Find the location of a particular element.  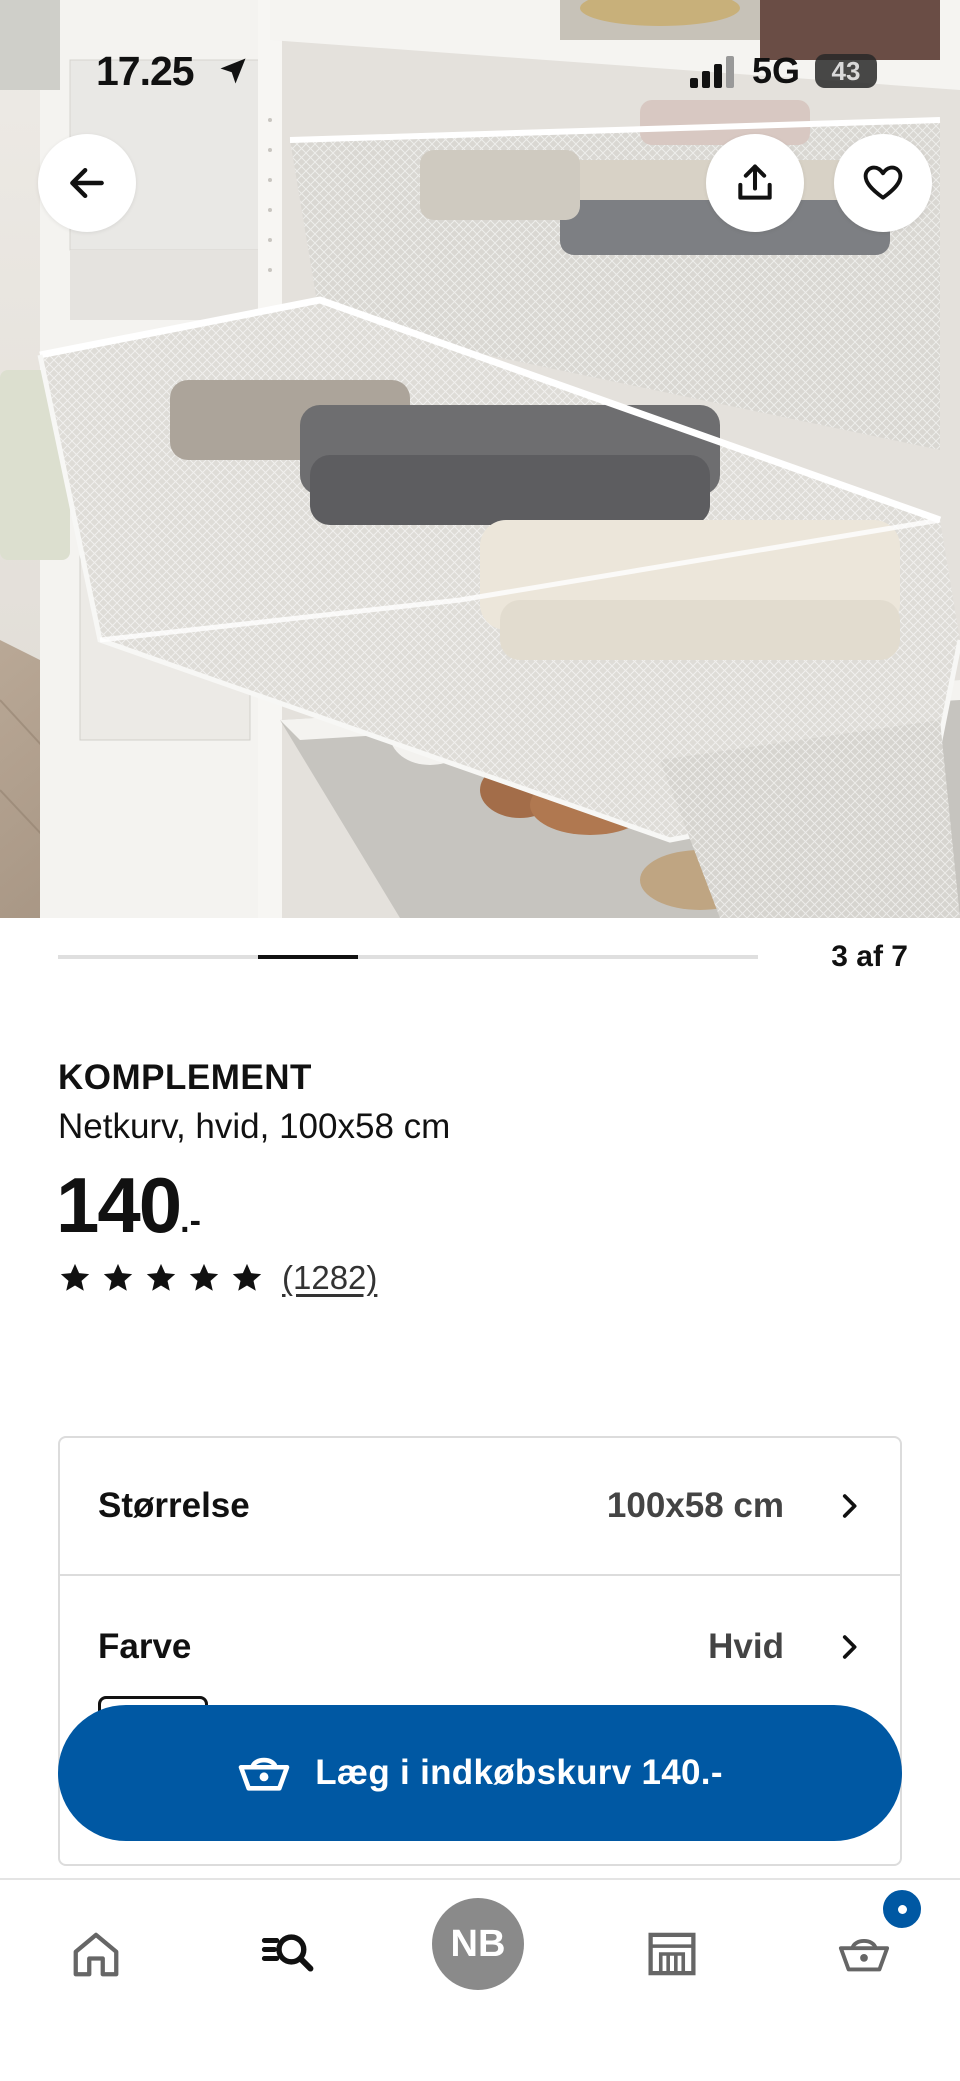

status-time: 17.25 is located at coordinates (145, 71).